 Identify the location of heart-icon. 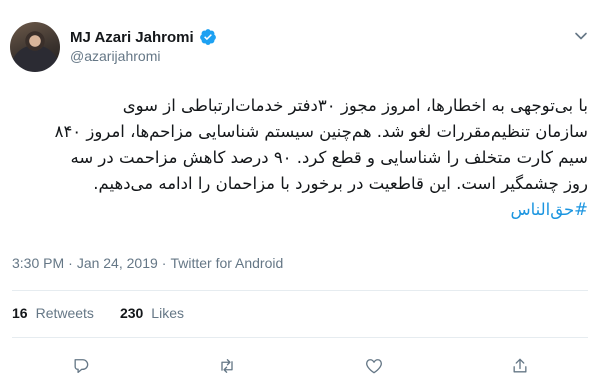
(374, 366).